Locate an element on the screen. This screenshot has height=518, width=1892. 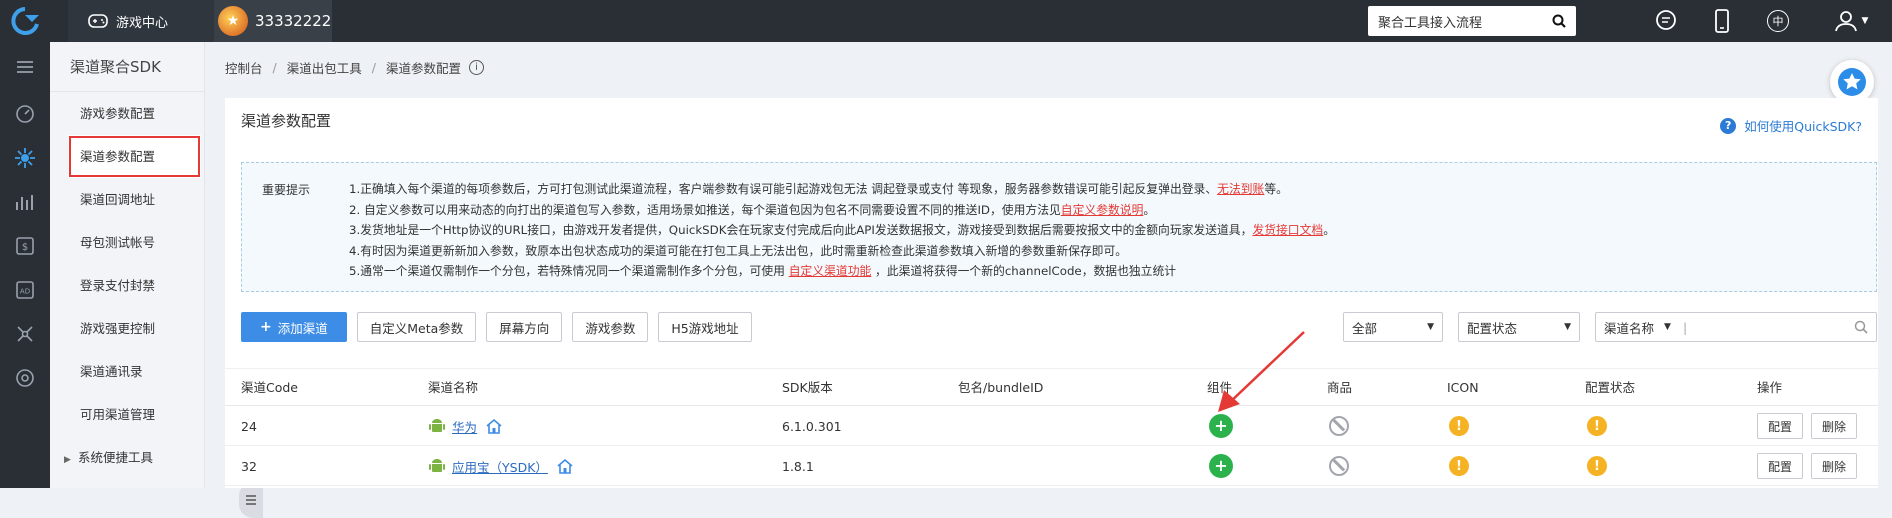
game-params-button: 游戏参数 is located at coordinates (610, 327).